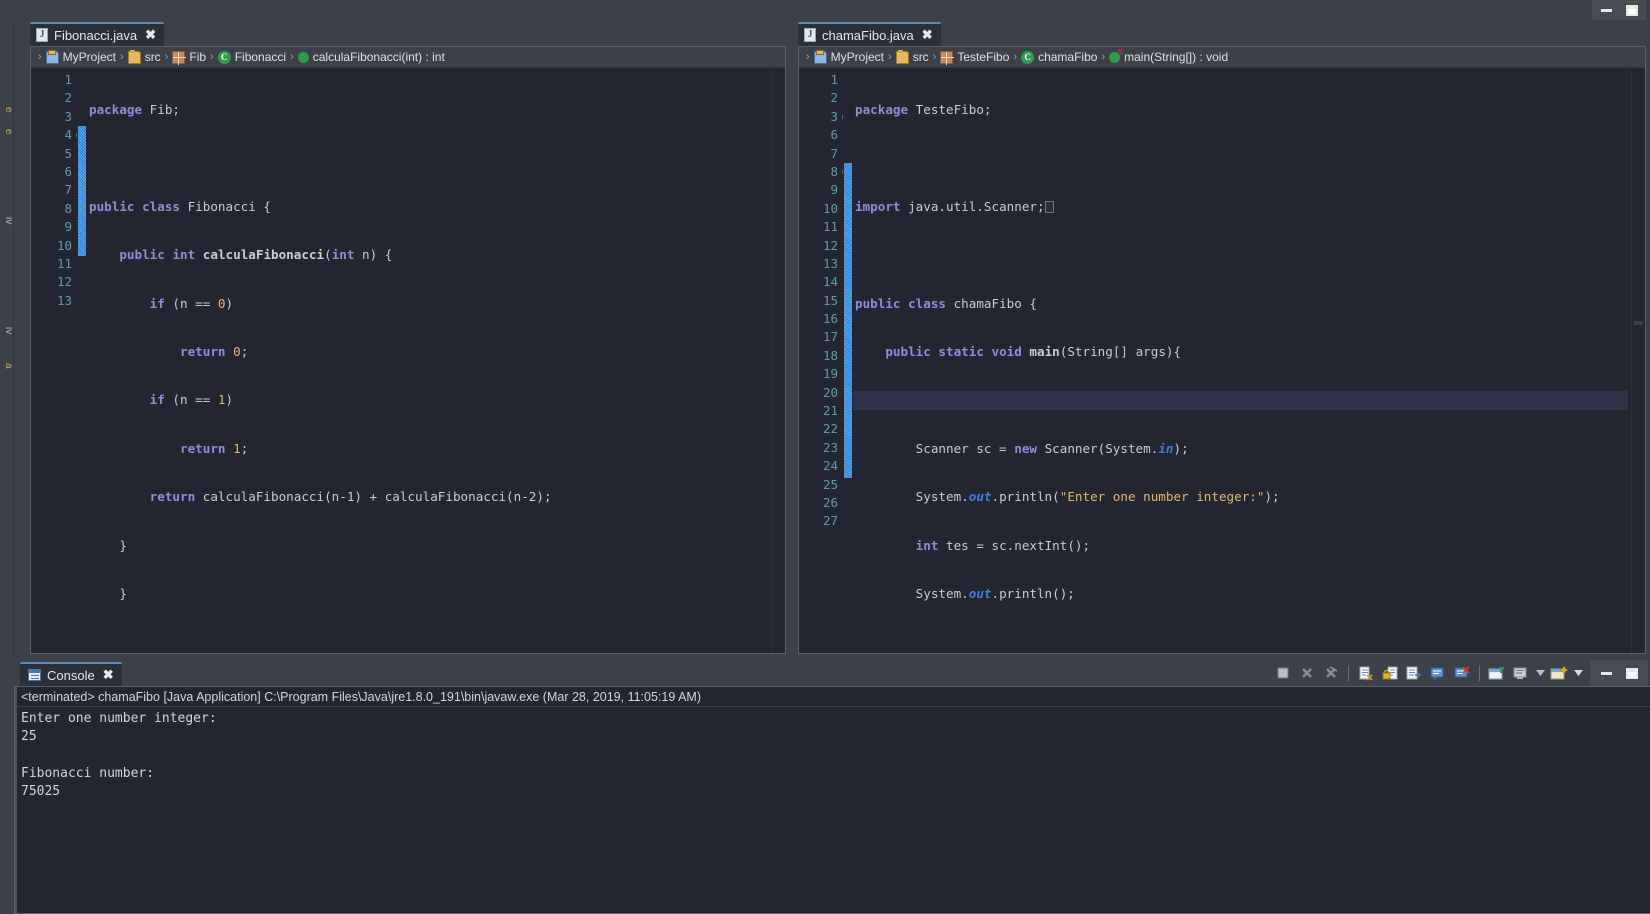 The height and width of the screenshot is (914, 1650). I want to click on folded-region-icon, so click(1049, 206).